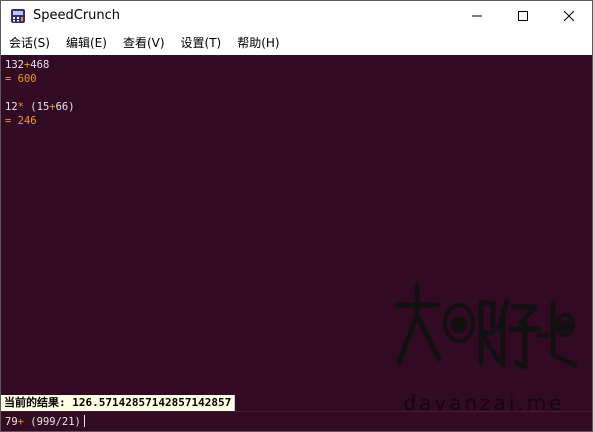 This screenshot has width=593, height=432. I want to click on close-button, so click(569, 16).